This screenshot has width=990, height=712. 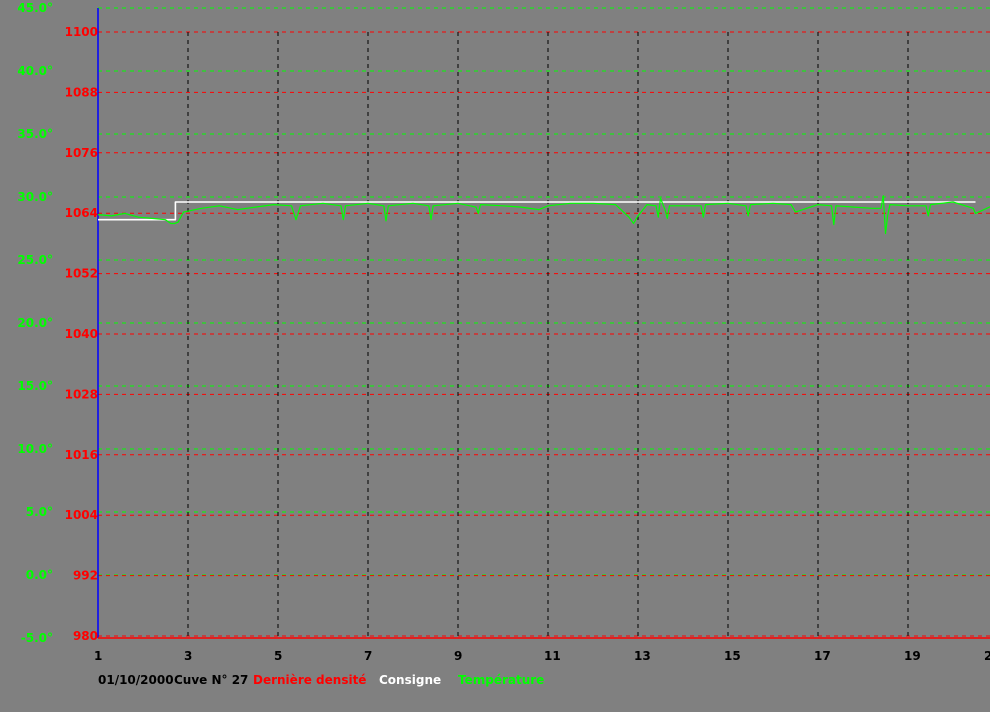 What do you see at coordinates (35, 323) in the screenshot?
I see `temperature-tick-label: 20.0°` at bounding box center [35, 323].